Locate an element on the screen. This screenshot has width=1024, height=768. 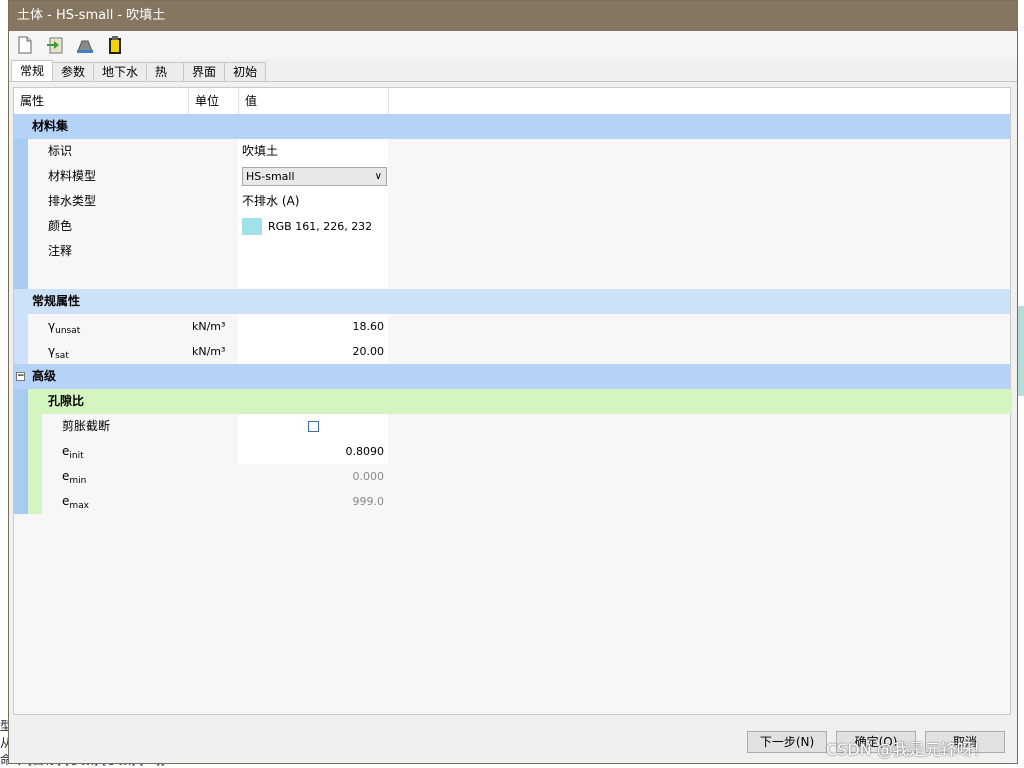
section-title: 高级 is located at coordinates (44, 376).